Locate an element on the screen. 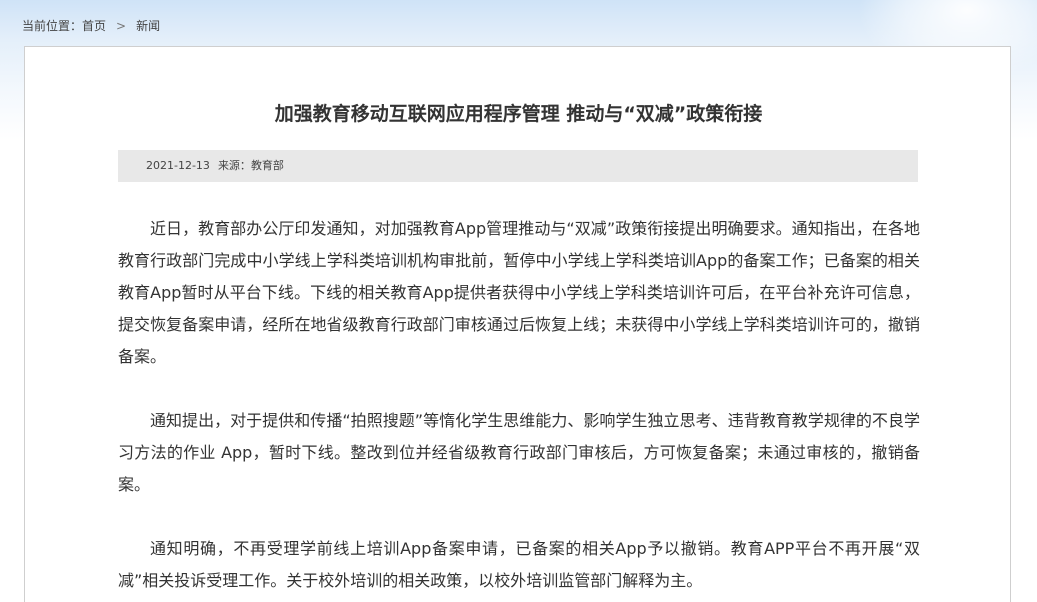 The width and height of the screenshot is (1037, 602). article-title: 加强教育移动互联网应用程序管理 推动与“双减”政策衔接 is located at coordinates (518, 114).